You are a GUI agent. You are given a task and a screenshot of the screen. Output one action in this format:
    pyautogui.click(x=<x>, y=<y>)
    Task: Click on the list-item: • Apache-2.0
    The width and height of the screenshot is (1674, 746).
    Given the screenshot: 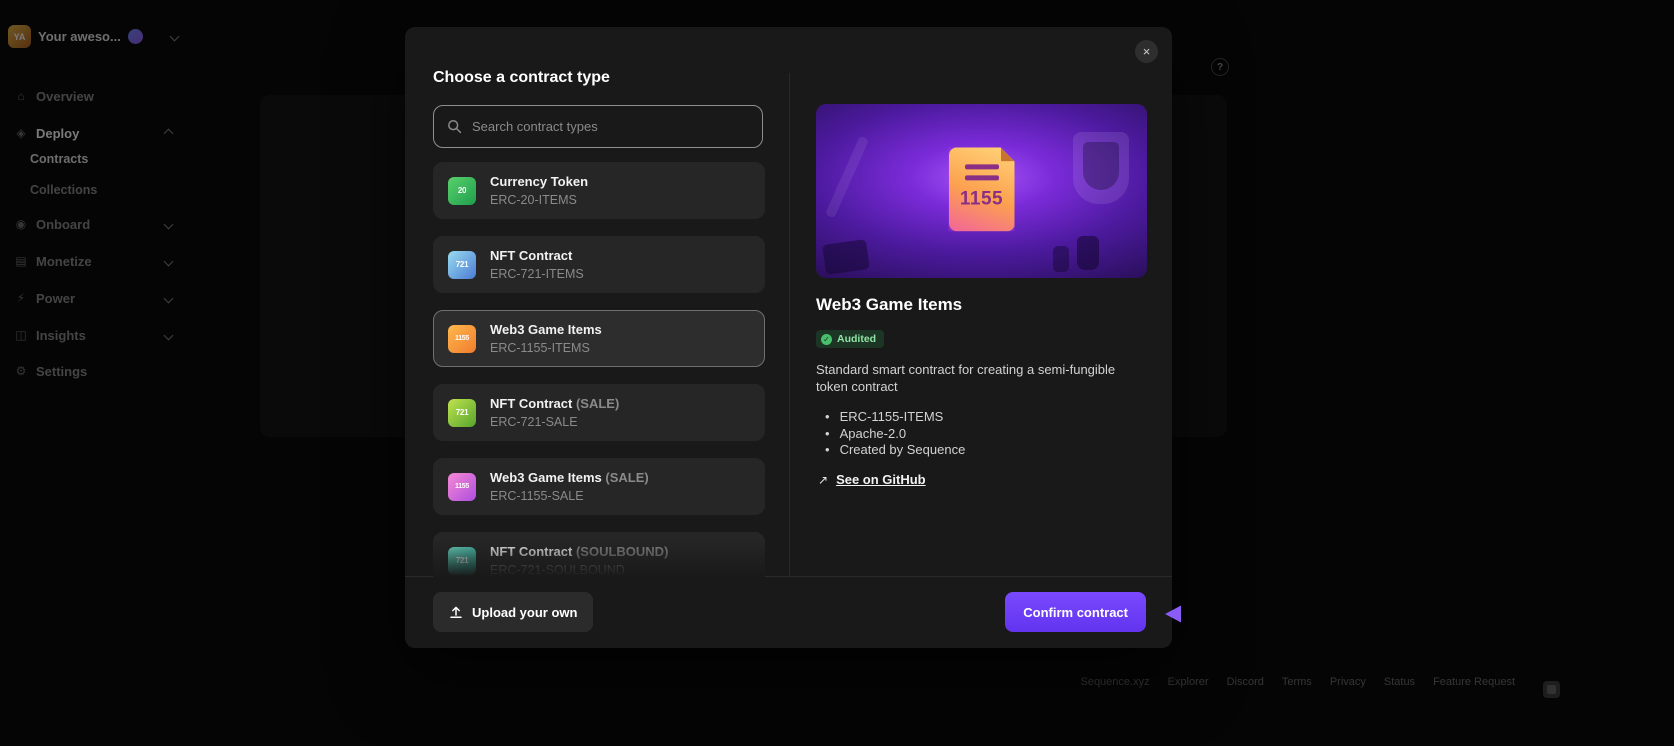 What is the action you would take?
    pyautogui.click(x=866, y=433)
    